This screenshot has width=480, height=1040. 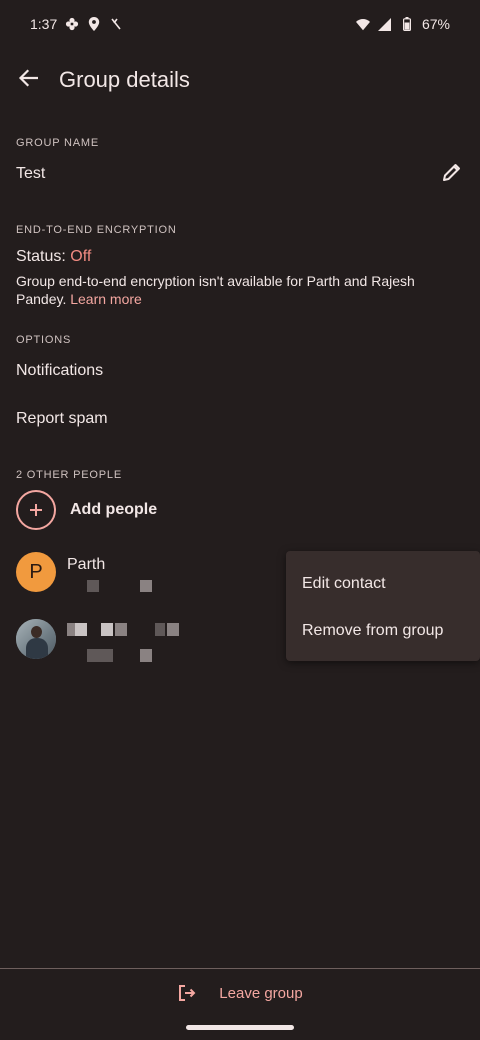 What do you see at coordinates (59, 371) in the screenshot?
I see `notifications-option: Notifications` at bounding box center [59, 371].